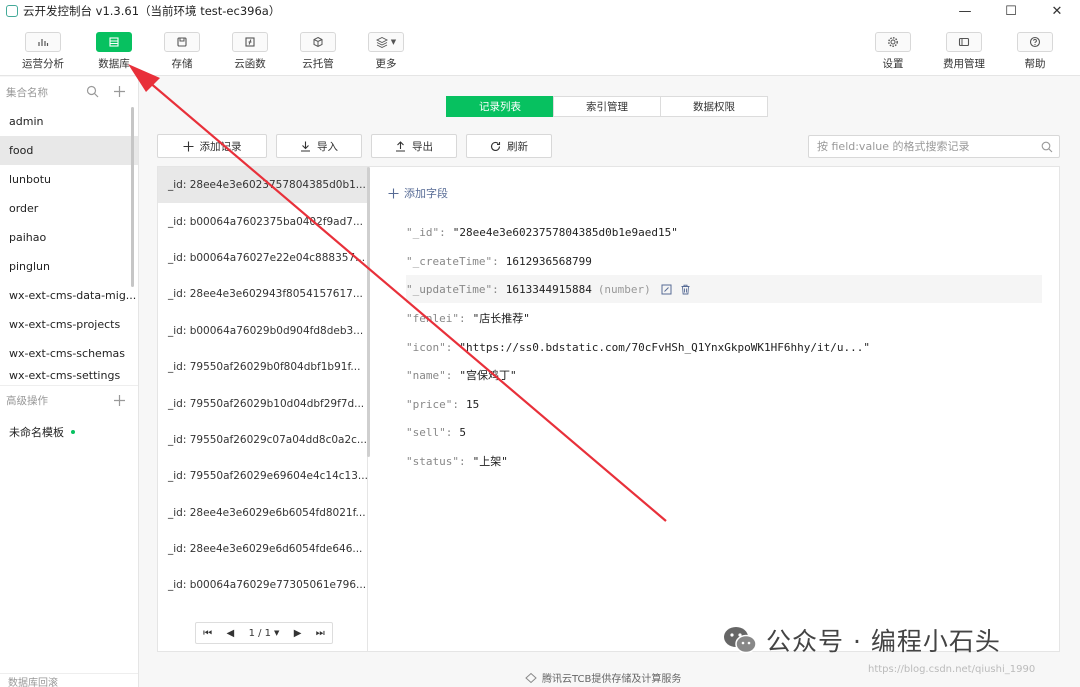 The width and height of the screenshot is (1080, 687). I want to click on collection-item: lunbotu, so click(69, 179).